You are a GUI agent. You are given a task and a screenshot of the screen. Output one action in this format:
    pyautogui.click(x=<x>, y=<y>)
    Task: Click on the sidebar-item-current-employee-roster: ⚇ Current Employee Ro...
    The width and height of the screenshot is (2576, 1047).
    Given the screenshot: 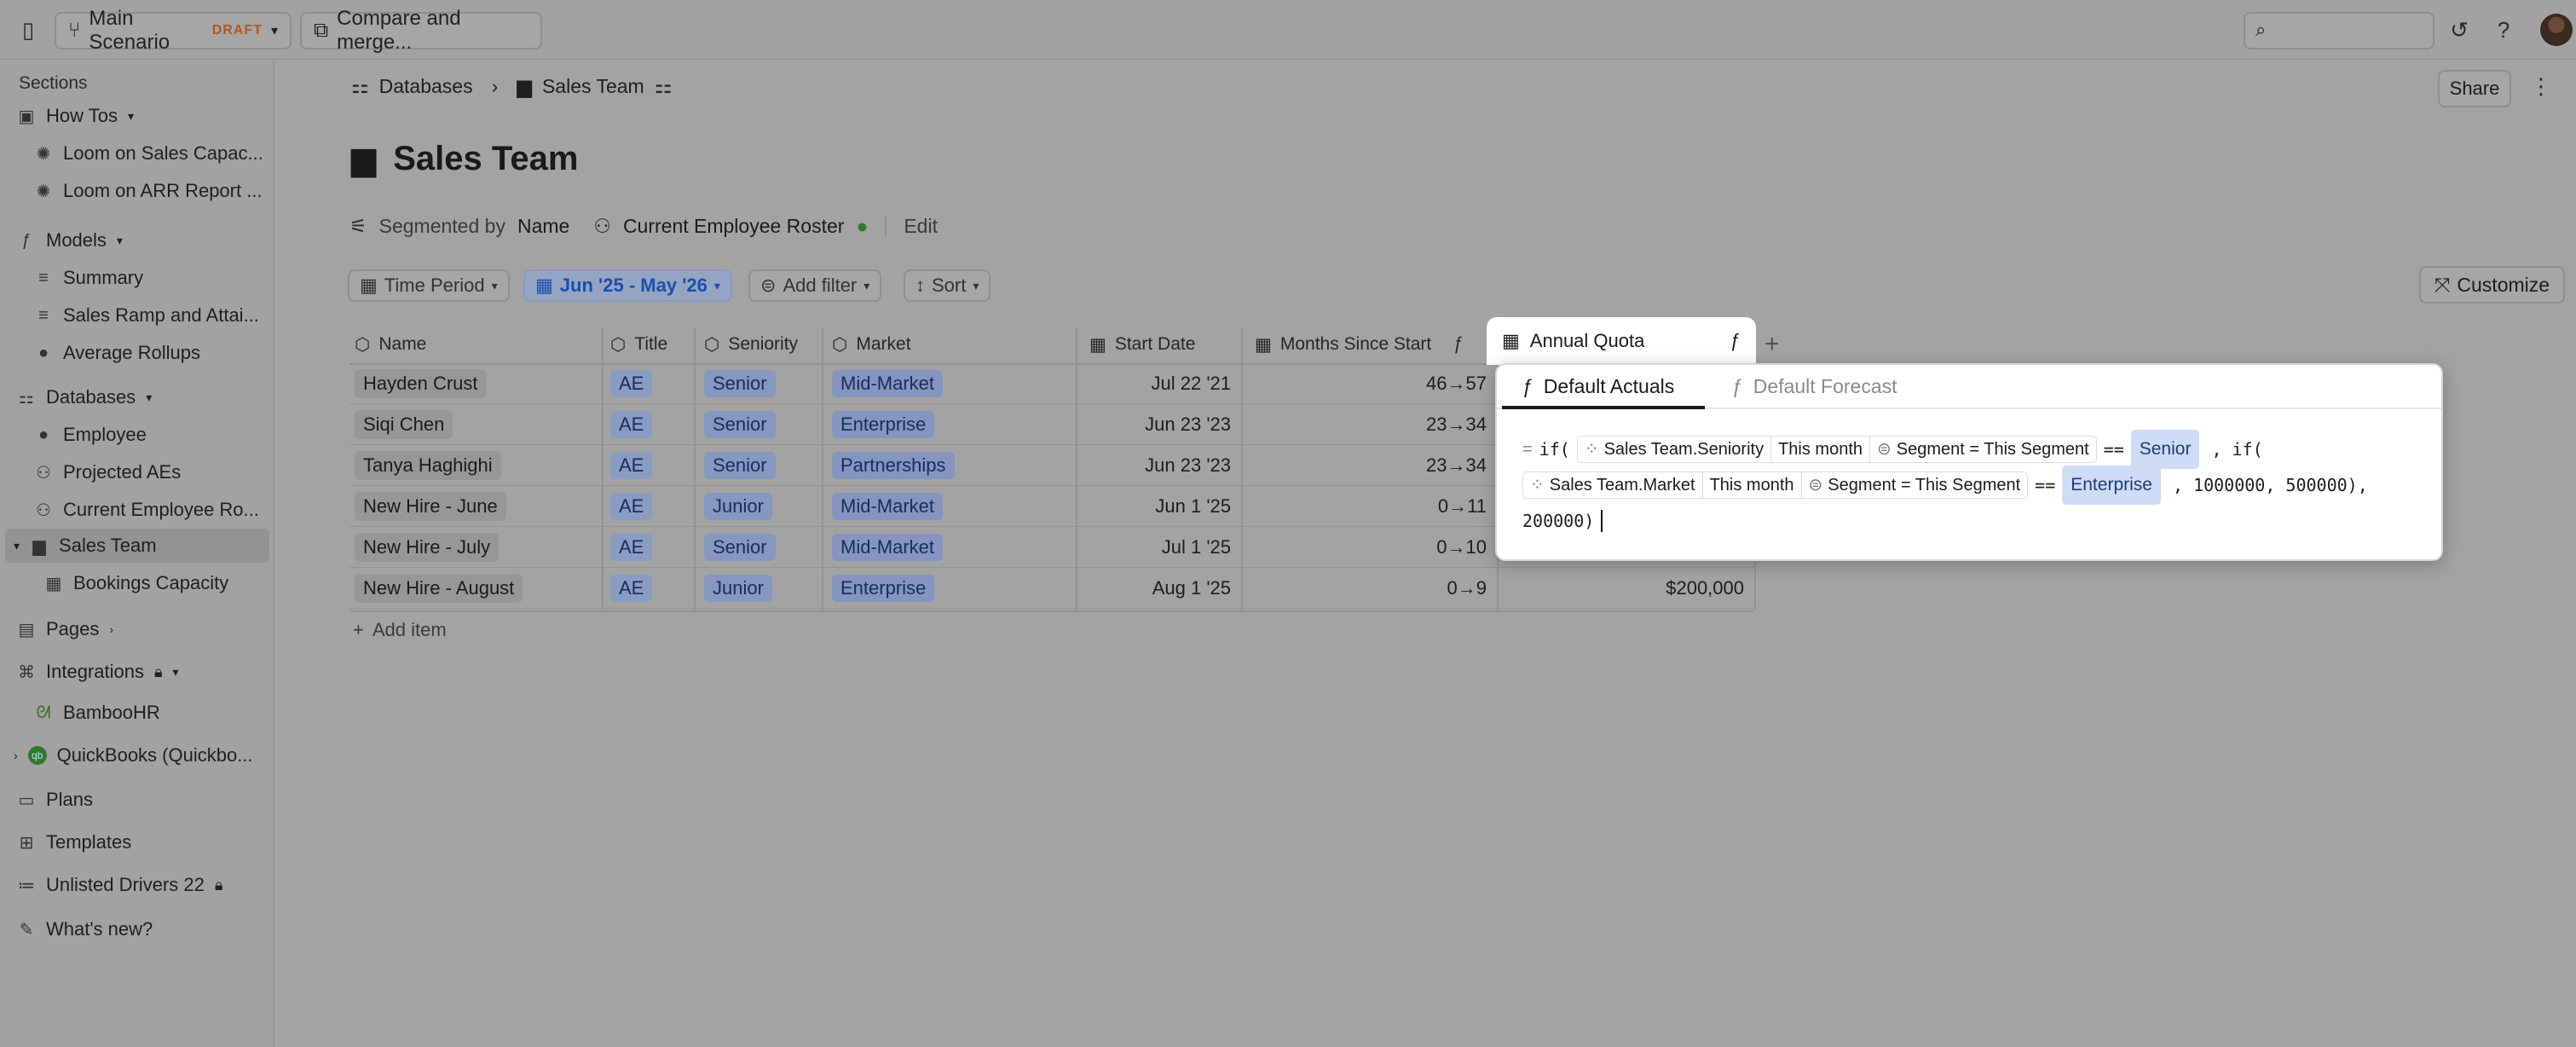 What is the action you would take?
    pyautogui.click(x=151, y=510)
    